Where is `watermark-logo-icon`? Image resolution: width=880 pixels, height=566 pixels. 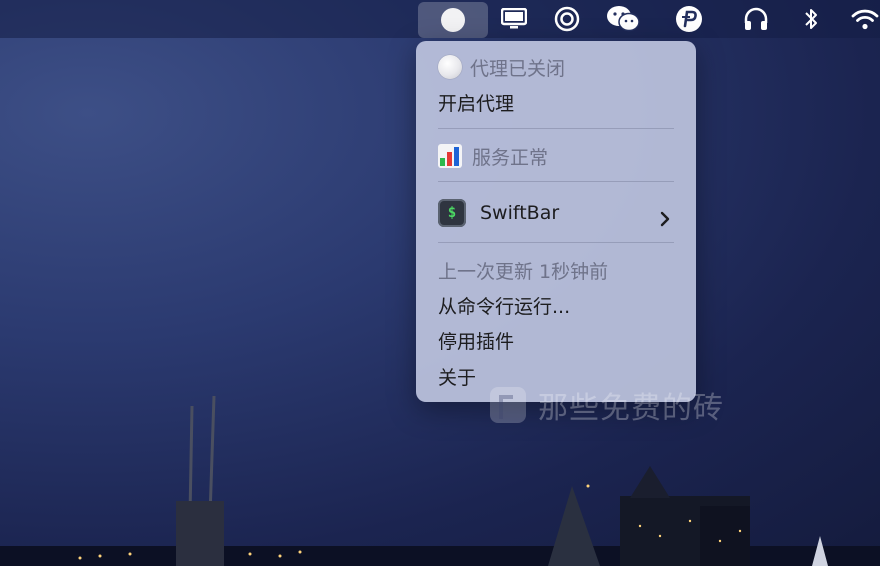
watermark-logo-icon is located at coordinates (508, 405).